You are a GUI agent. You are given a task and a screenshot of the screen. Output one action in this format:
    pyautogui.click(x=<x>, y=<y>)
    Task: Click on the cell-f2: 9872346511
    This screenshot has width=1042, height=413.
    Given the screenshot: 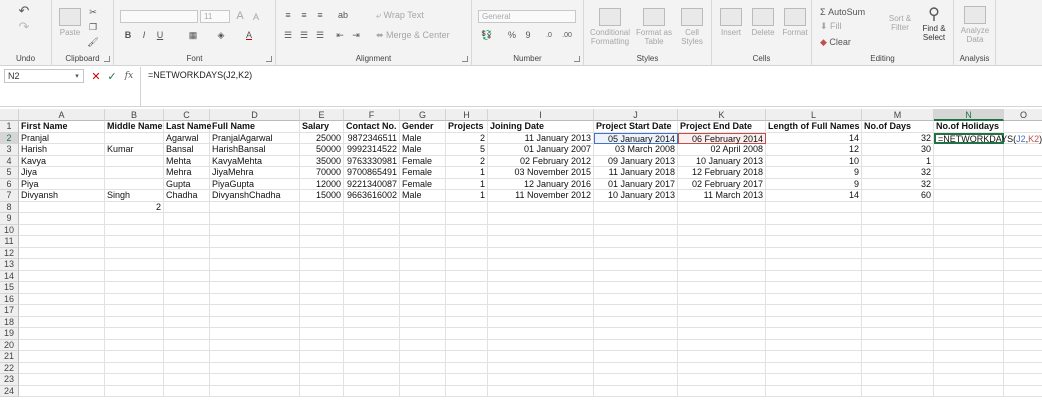 What is the action you would take?
    pyautogui.click(x=372, y=138)
    